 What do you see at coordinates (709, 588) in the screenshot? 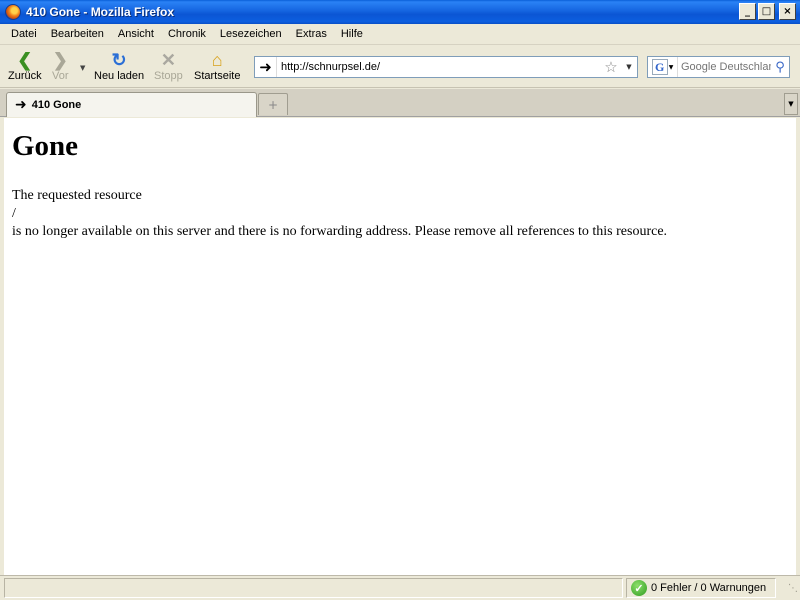
I see `validator-text: 0 Fehler / 0 Warnungen` at bounding box center [709, 588].